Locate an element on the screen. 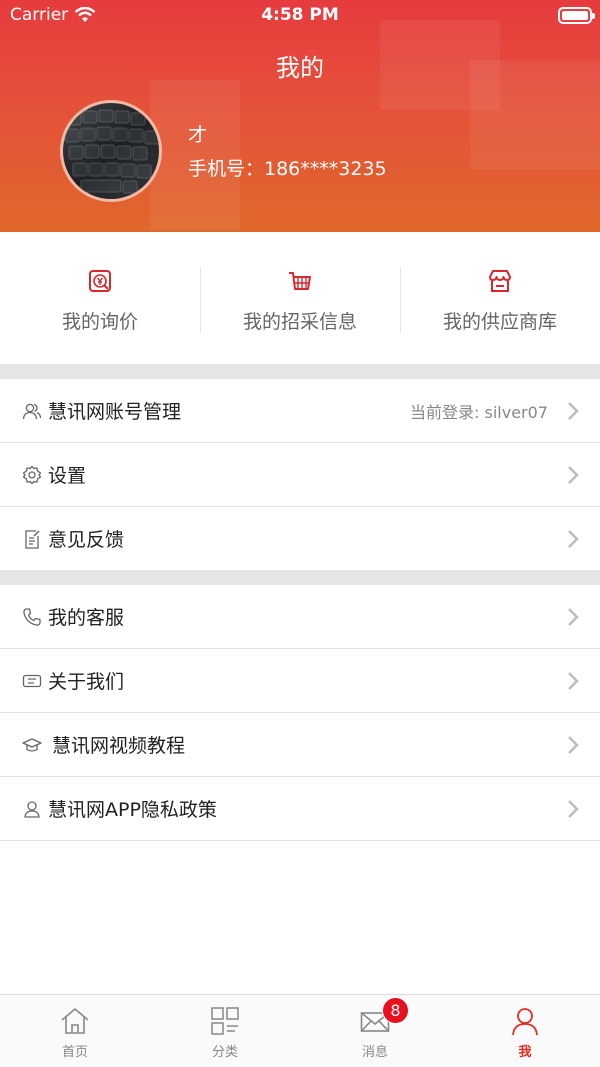 This screenshot has width=600, height=1067. settings-row: 设置 is located at coordinates (300, 475).